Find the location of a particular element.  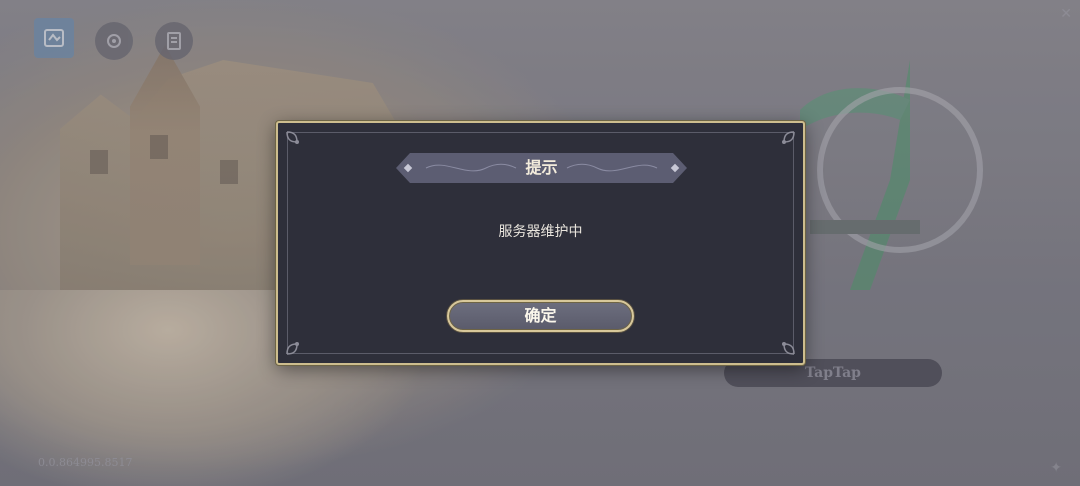

confirm-button: 确定 is located at coordinates (540, 316).